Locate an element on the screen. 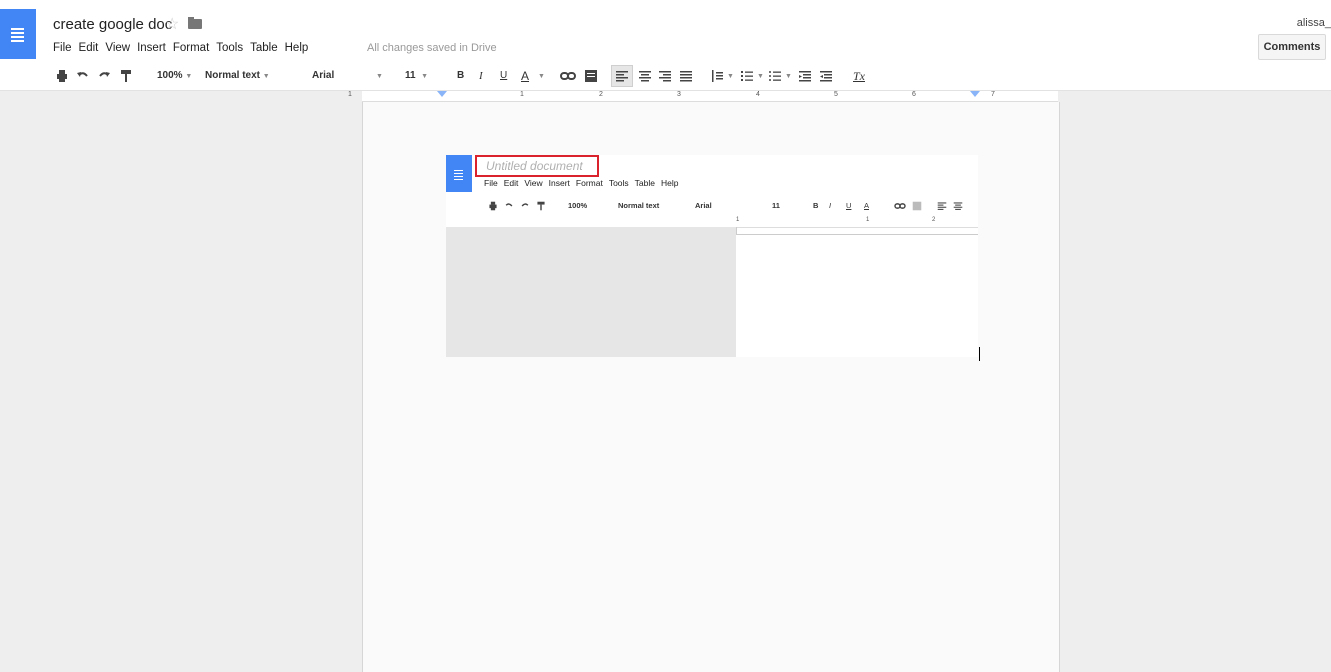 The image size is (1331, 672). docs-logo-icon is located at coordinates (18, 34).